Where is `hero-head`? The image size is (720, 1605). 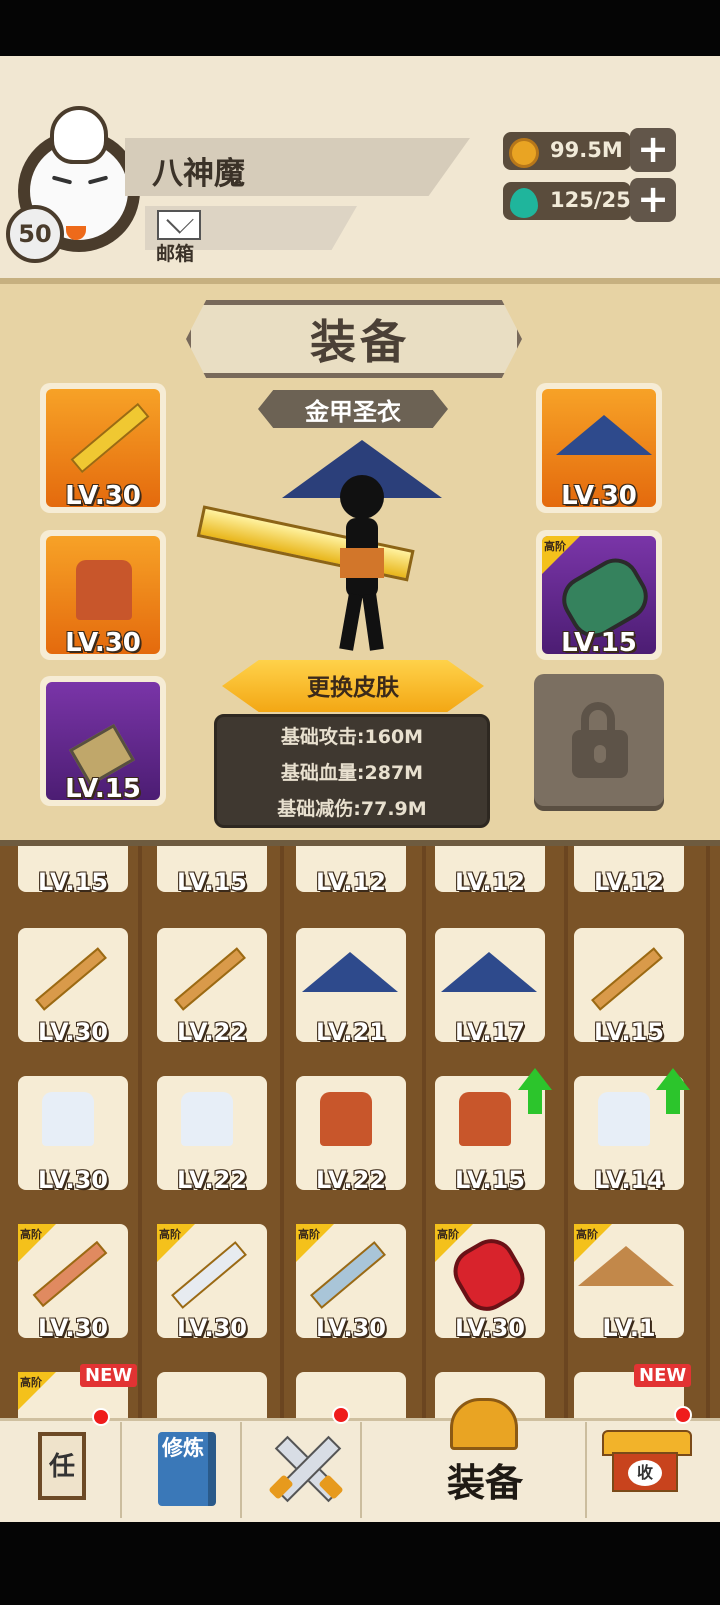
hero-head is located at coordinates (362, 497).